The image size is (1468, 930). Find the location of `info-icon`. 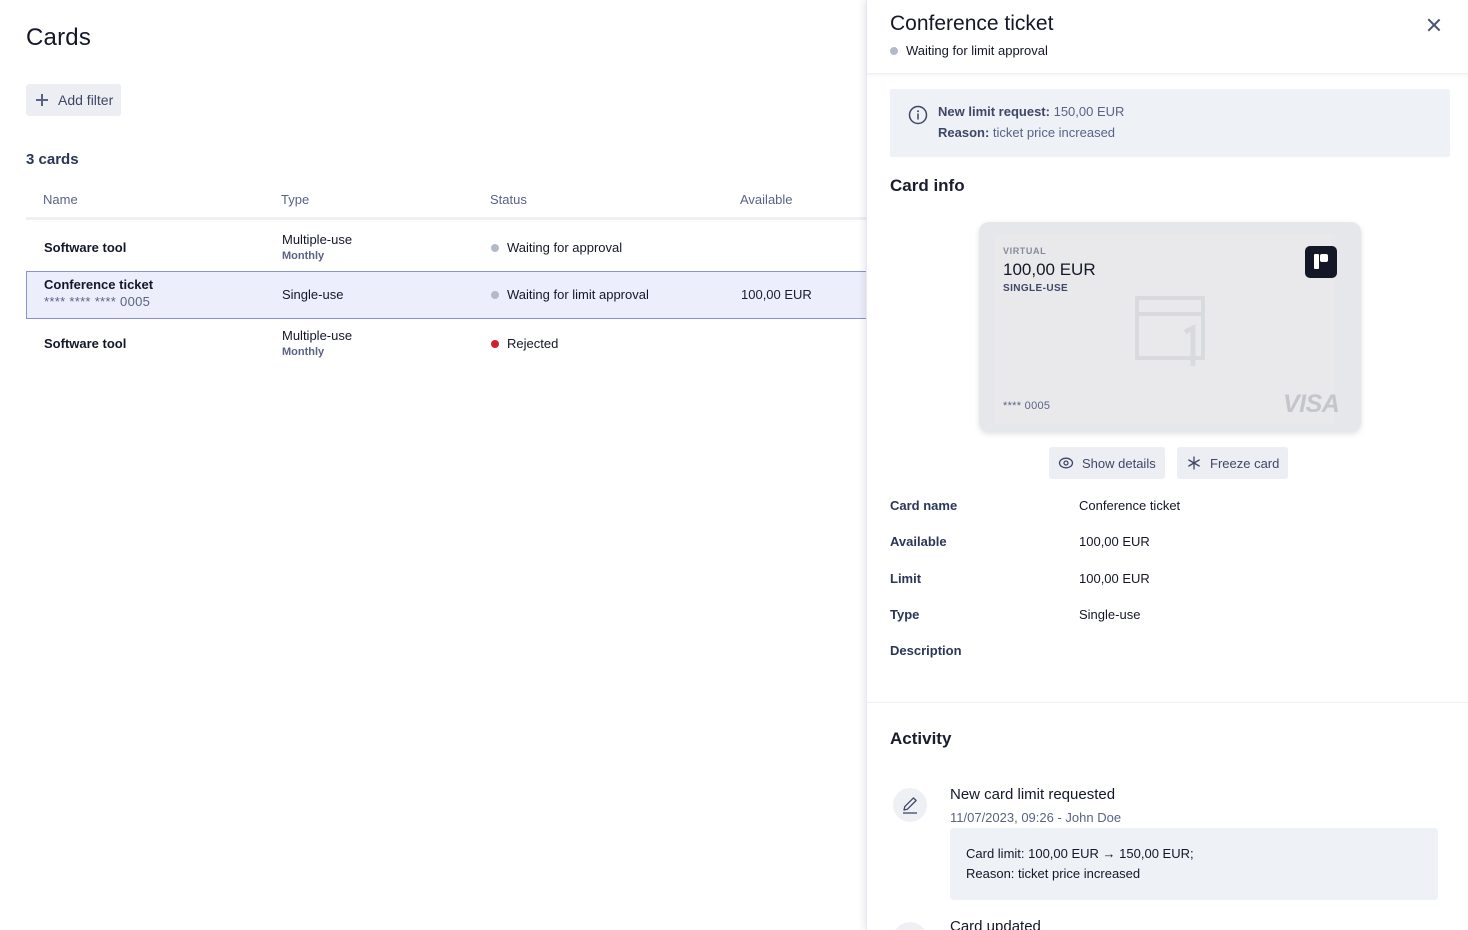

info-icon is located at coordinates (918, 115).